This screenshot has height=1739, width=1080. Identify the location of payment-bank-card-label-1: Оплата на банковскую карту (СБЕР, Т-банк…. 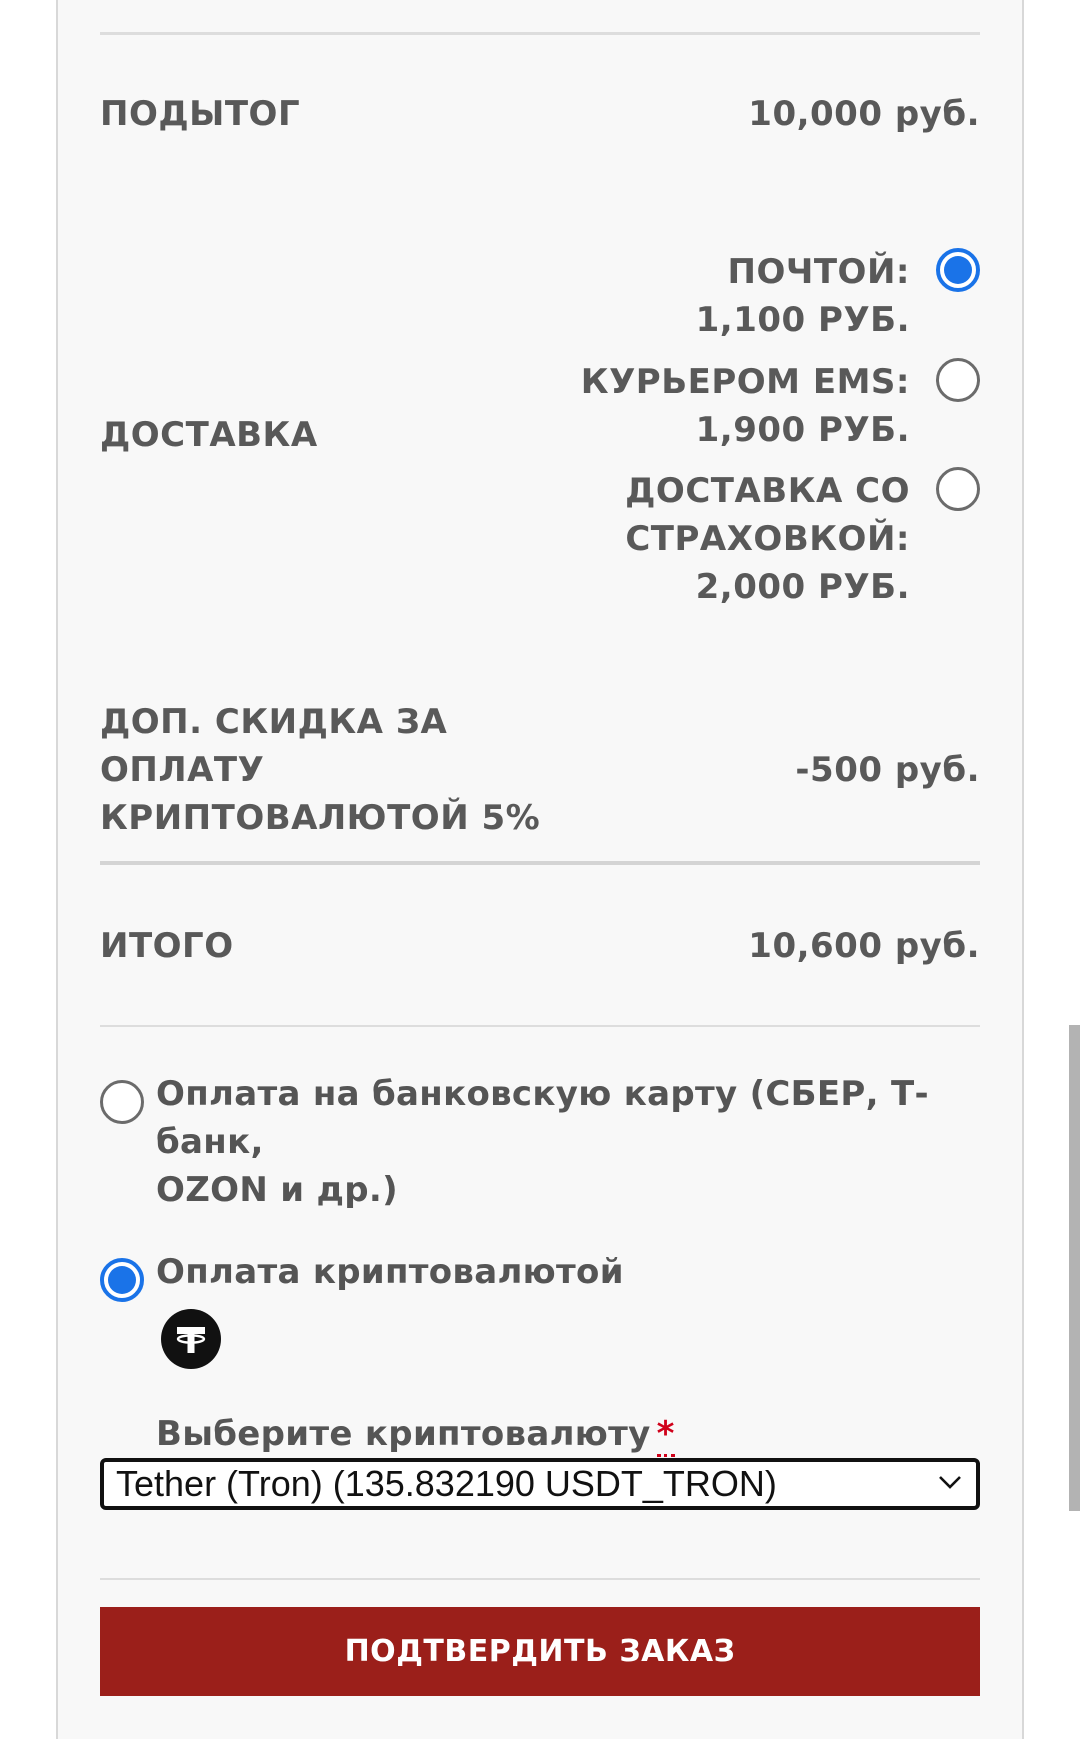
(542, 1118).